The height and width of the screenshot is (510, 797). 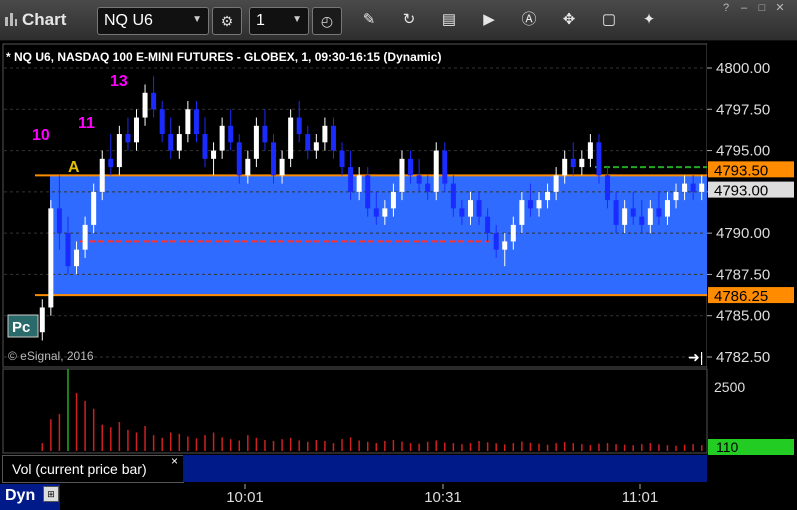 What do you see at coordinates (51, 356) in the screenshot?
I see `copyright: © eSignal, 2016` at bounding box center [51, 356].